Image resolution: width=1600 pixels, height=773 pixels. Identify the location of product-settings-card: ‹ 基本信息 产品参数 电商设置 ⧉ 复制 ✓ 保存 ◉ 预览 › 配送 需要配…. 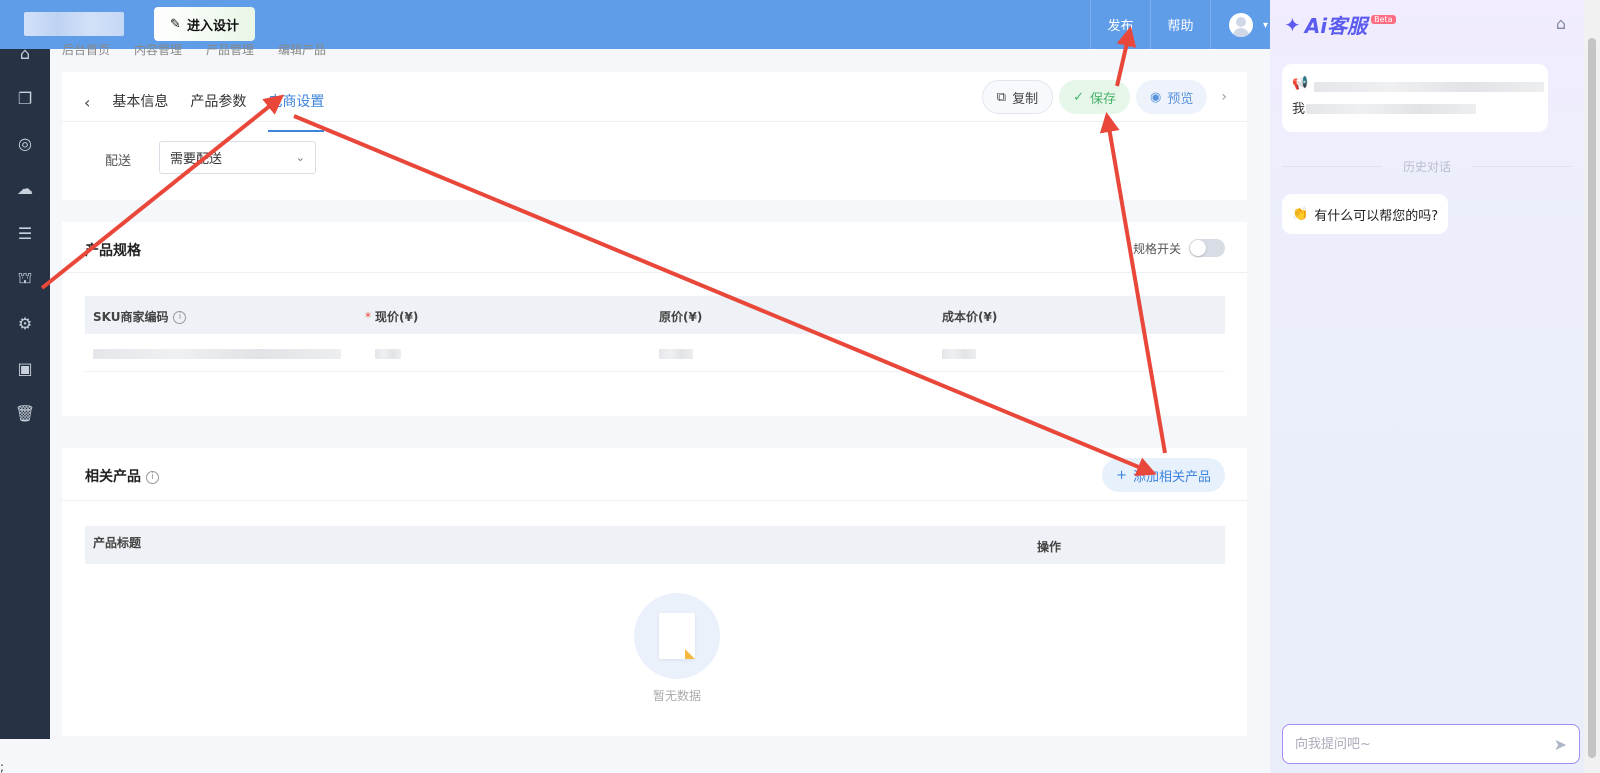
(654, 136).